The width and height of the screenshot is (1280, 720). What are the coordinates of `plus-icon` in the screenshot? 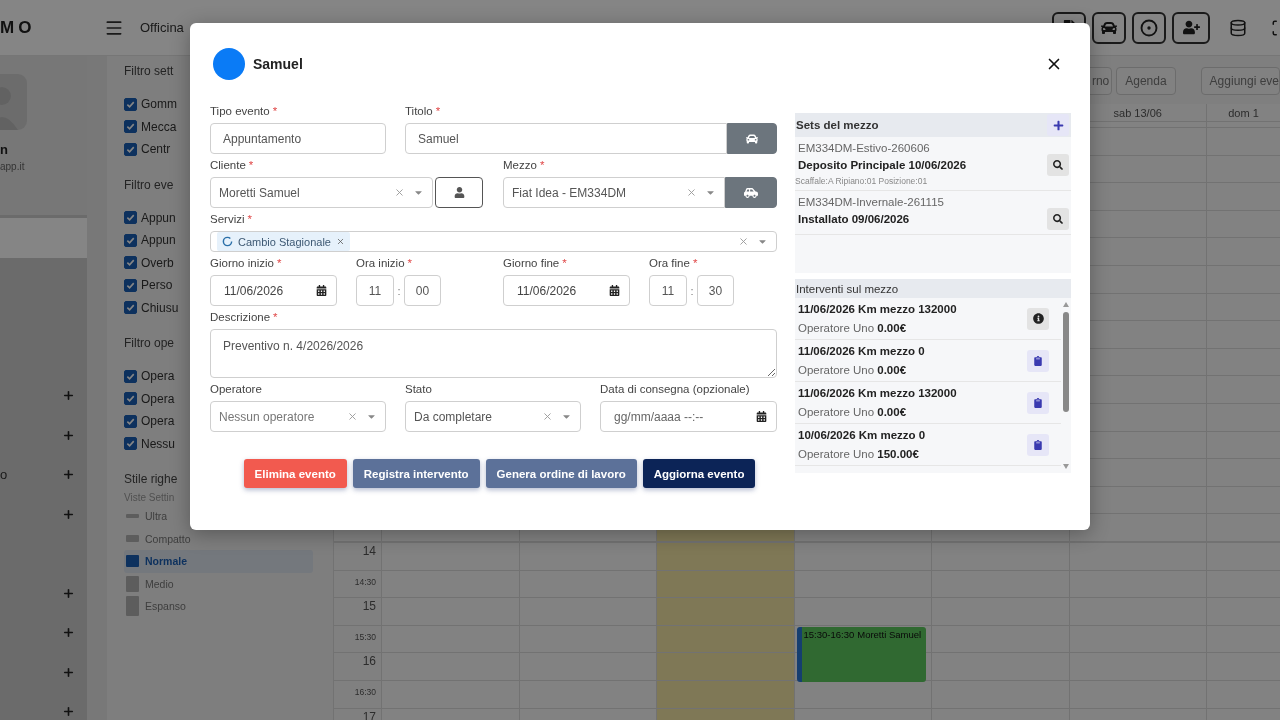 It's located at (1058, 125).